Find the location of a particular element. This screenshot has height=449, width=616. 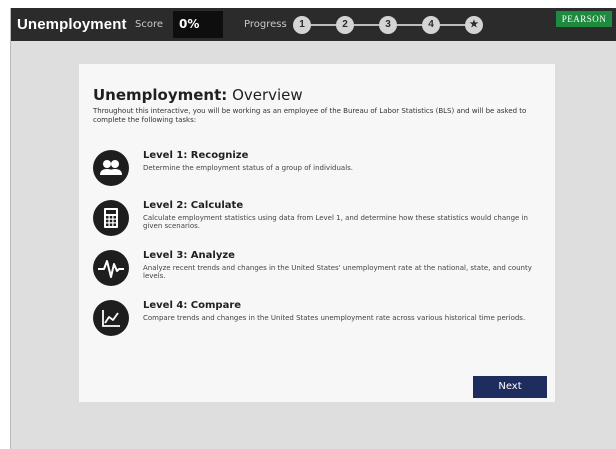

score-value: 0% is located at coordinates (189, 24).